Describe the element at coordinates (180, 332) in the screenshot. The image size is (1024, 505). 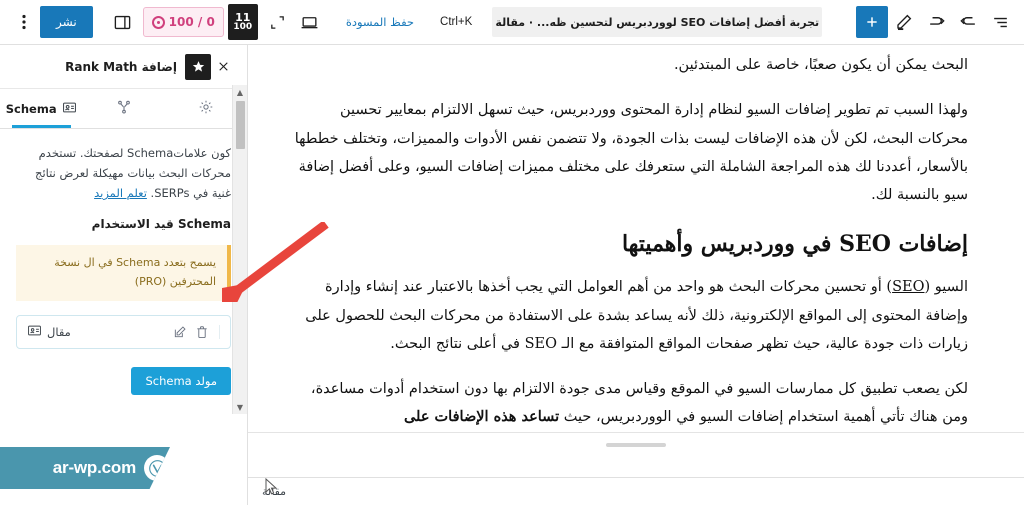
I see `edit-pencil-icon` at that location.